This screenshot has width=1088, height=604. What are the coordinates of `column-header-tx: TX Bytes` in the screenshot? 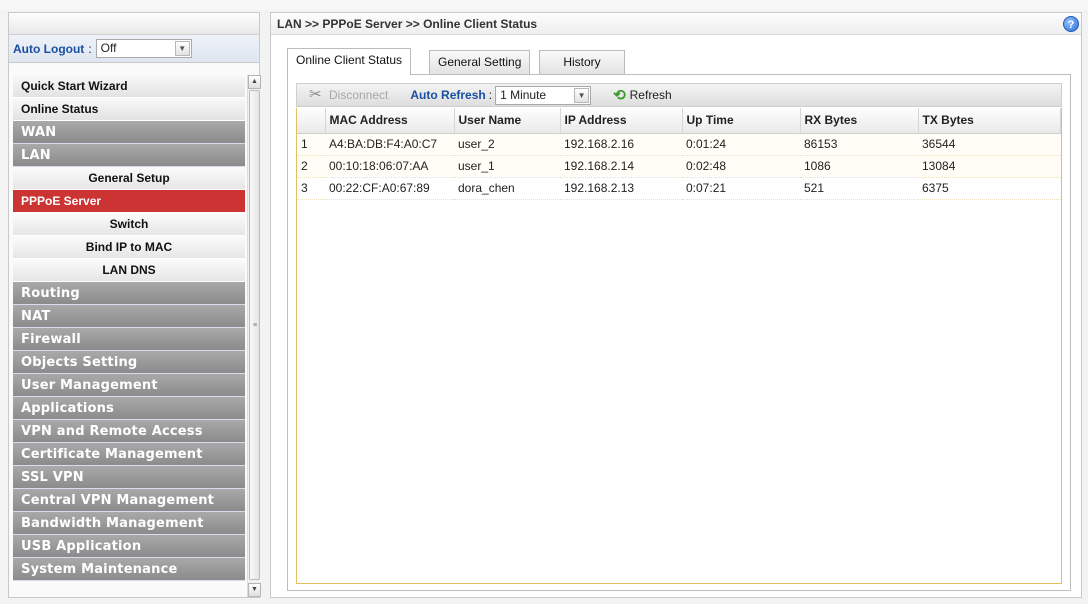 It's located at (989, 121).